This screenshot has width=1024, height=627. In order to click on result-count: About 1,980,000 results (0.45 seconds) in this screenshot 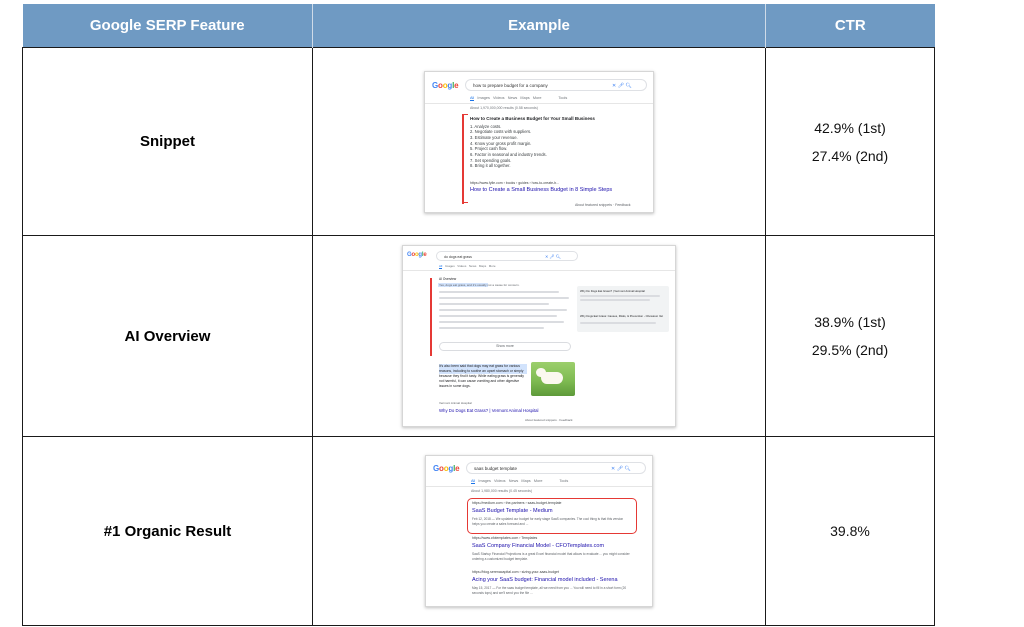, I will do `click(502, 491)`.